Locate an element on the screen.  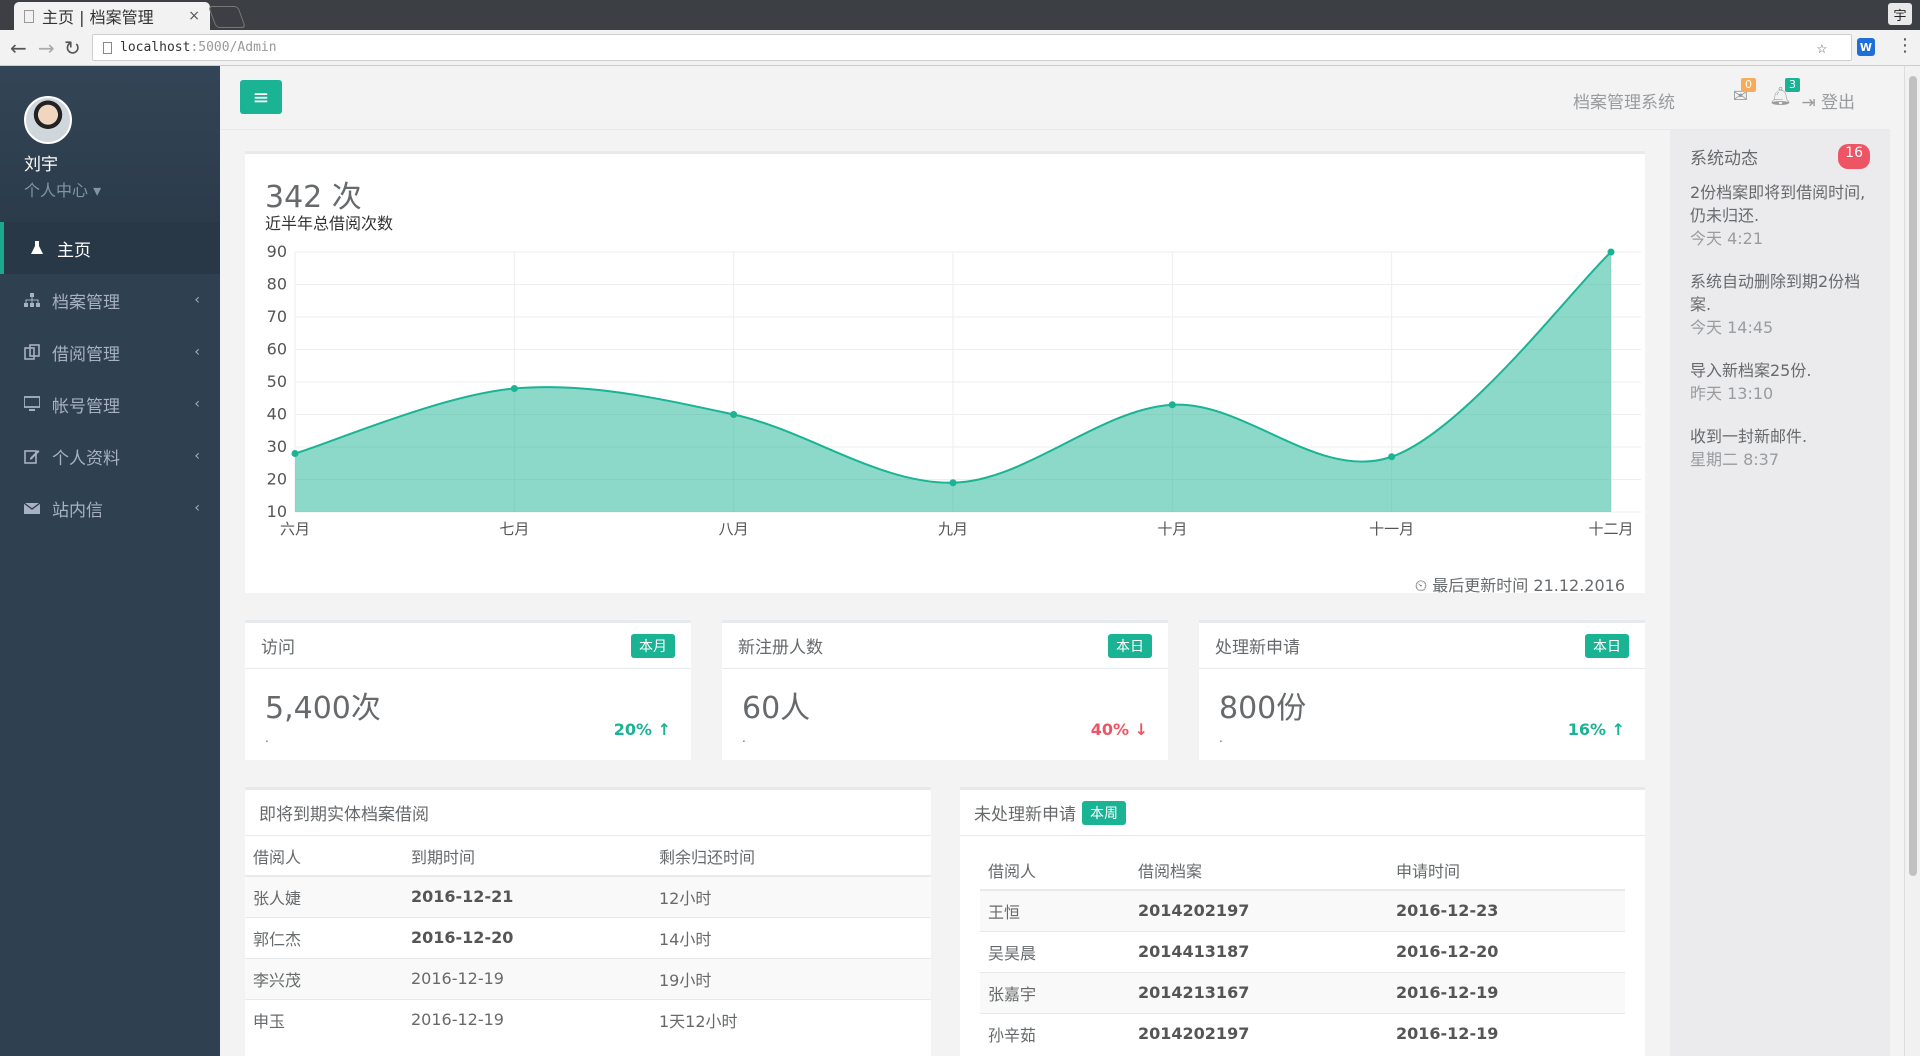
table-row: 吴昊晨 2014413187 2016-12-20 is located at coordinates (1302, 951).